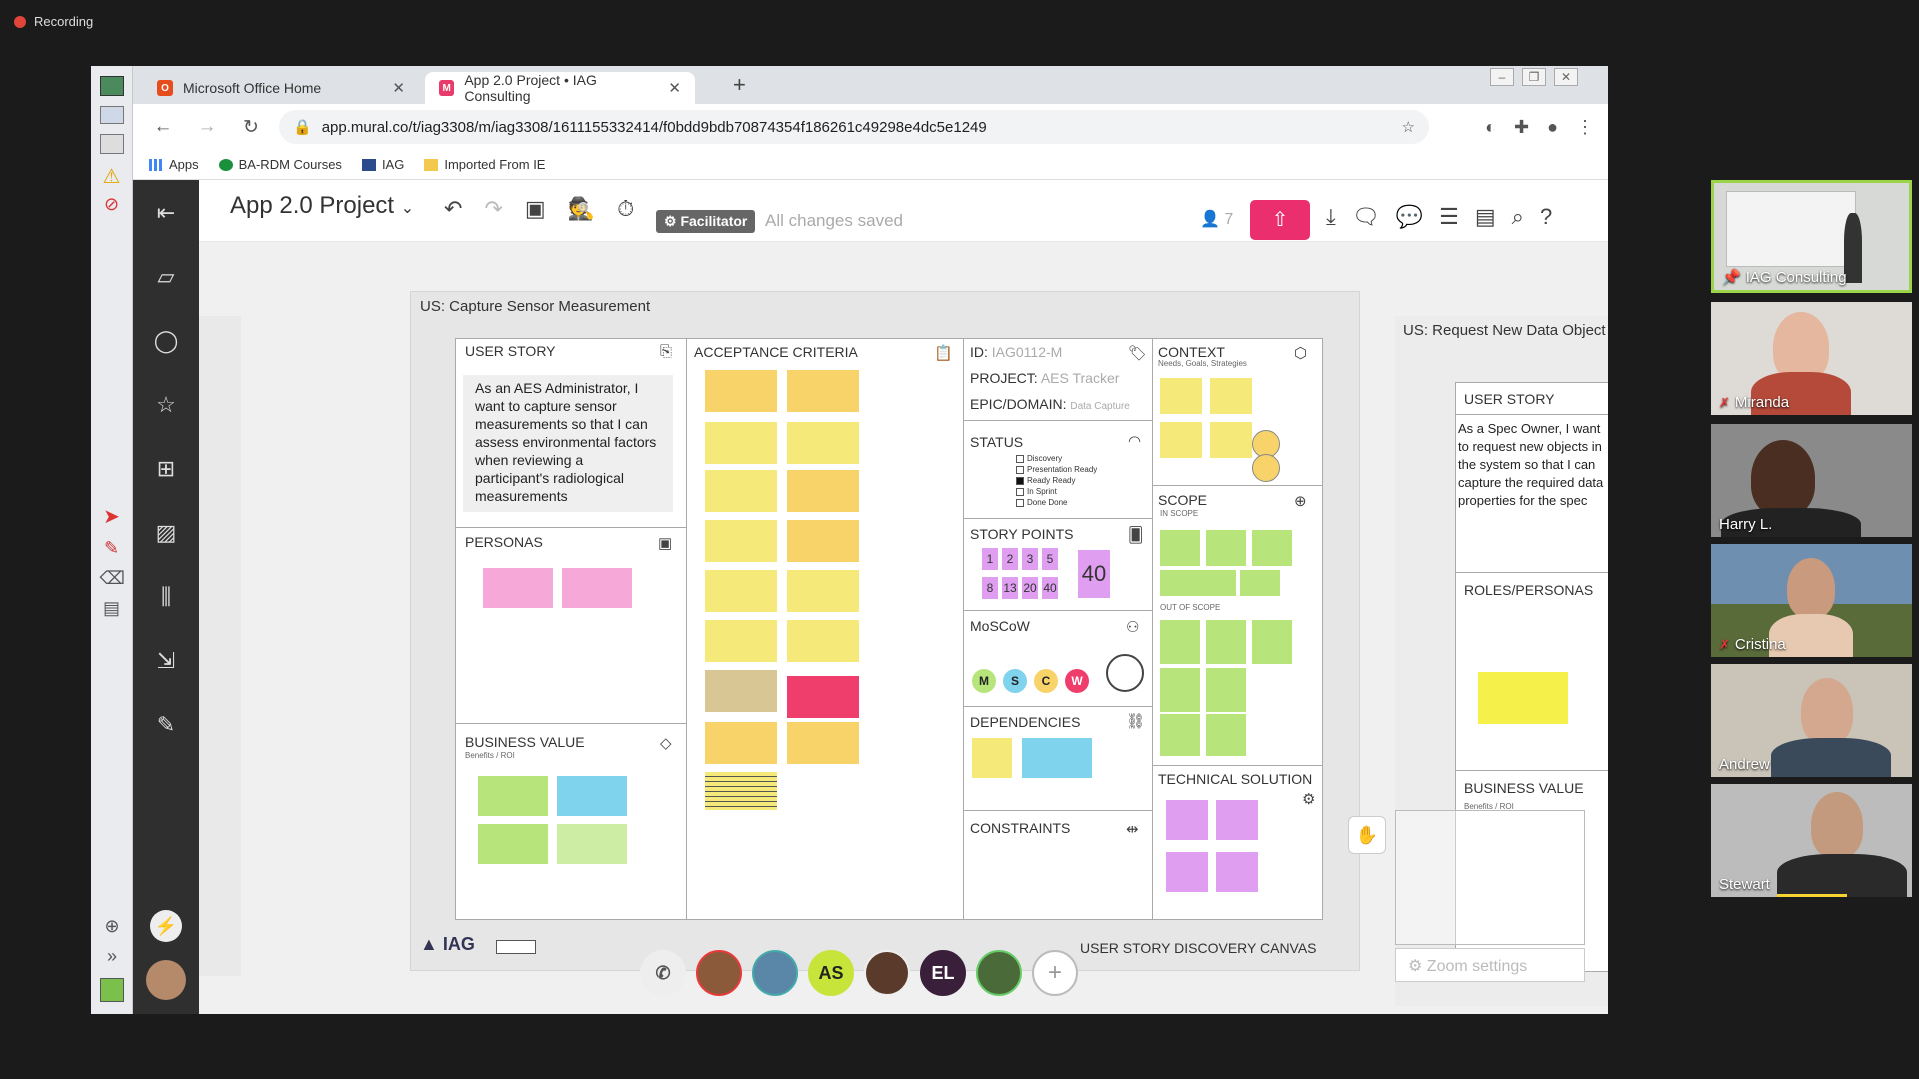 The image size is (1919, 1079). I want to click on sticky-note-icon: ▱, so click(166, 279).